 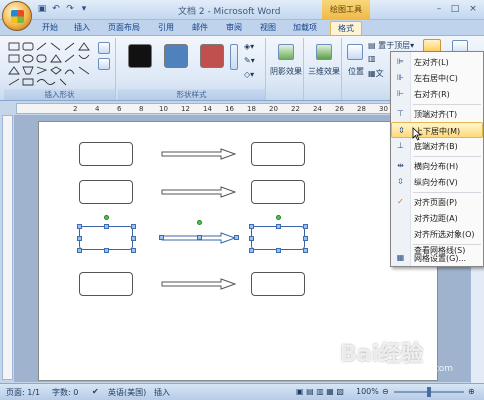 What do you see at coordinates (447, 156) in the screenshot?
I see `menu-separator` at bounding box center [447, 156].